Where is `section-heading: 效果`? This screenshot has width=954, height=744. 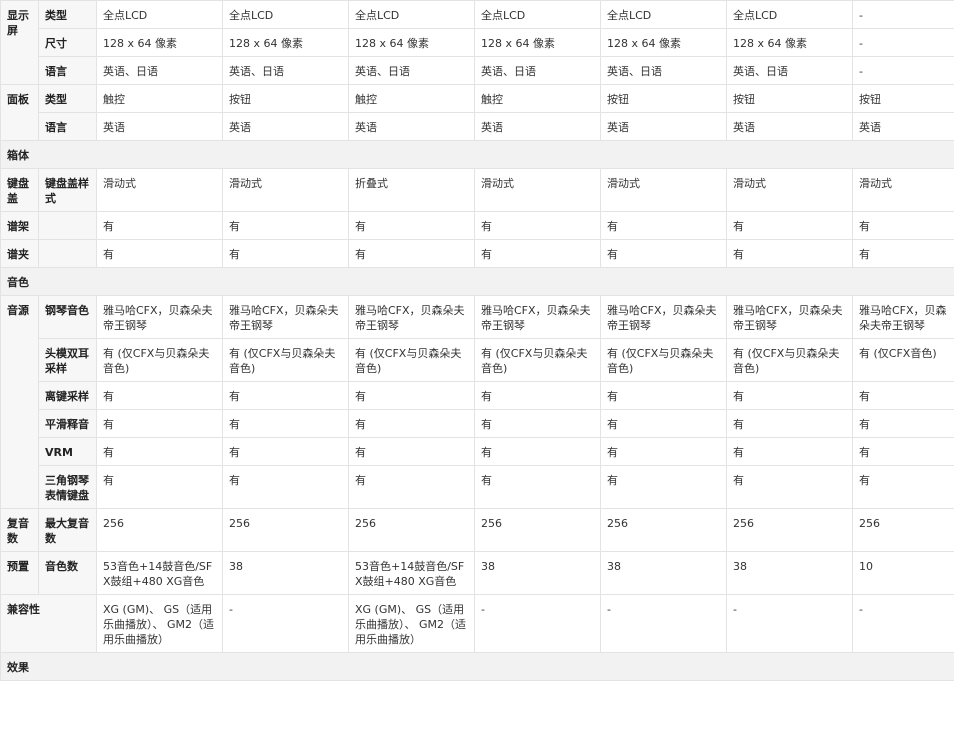
section-heading: 效果 is located at coordinates (477, 666).